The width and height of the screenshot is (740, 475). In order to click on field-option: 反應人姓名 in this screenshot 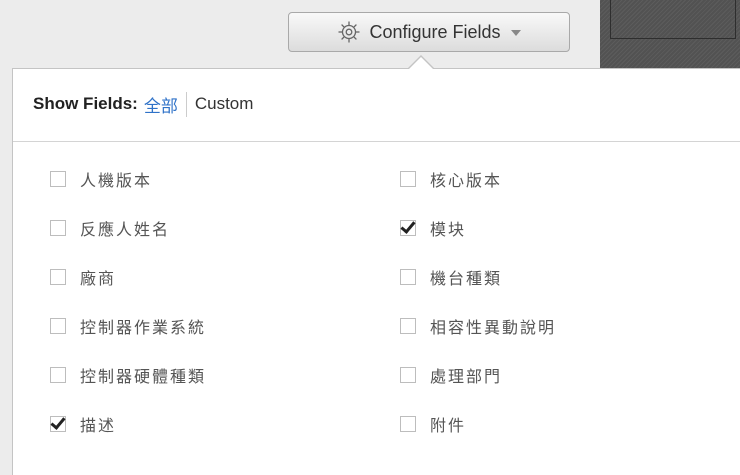, I will do `click(110, 228)`.